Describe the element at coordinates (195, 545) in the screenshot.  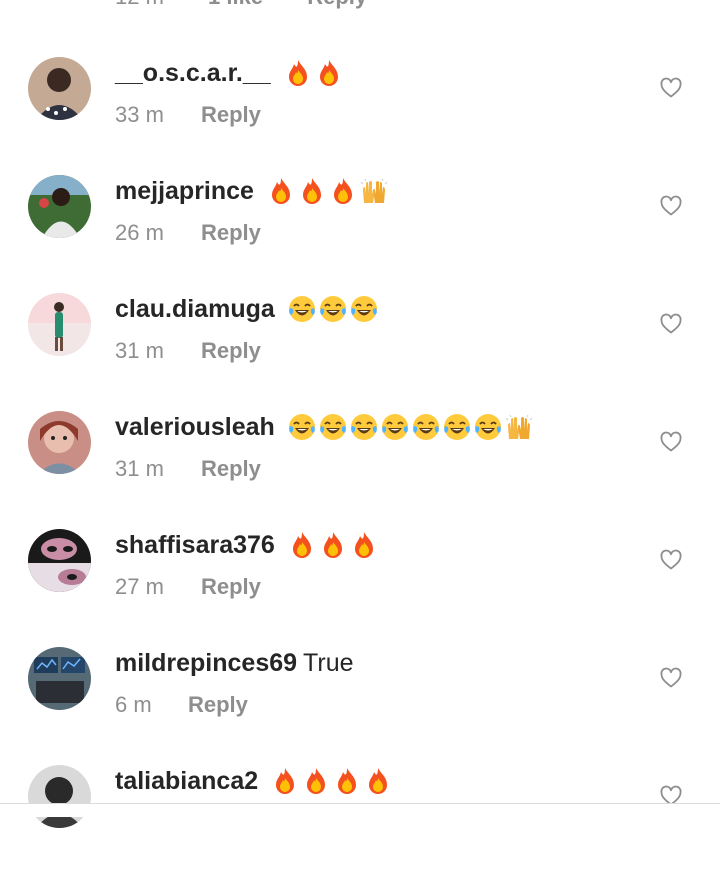
I see `comment-username: shaffisara376` at that location.